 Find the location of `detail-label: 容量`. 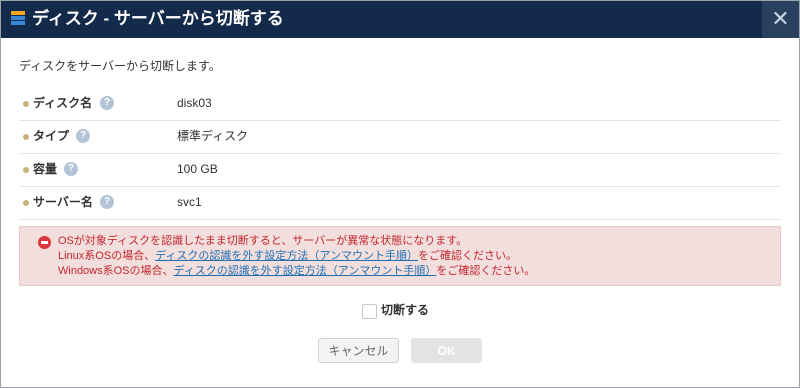

detail-label: 容量 is located at coordinates (45, 169).